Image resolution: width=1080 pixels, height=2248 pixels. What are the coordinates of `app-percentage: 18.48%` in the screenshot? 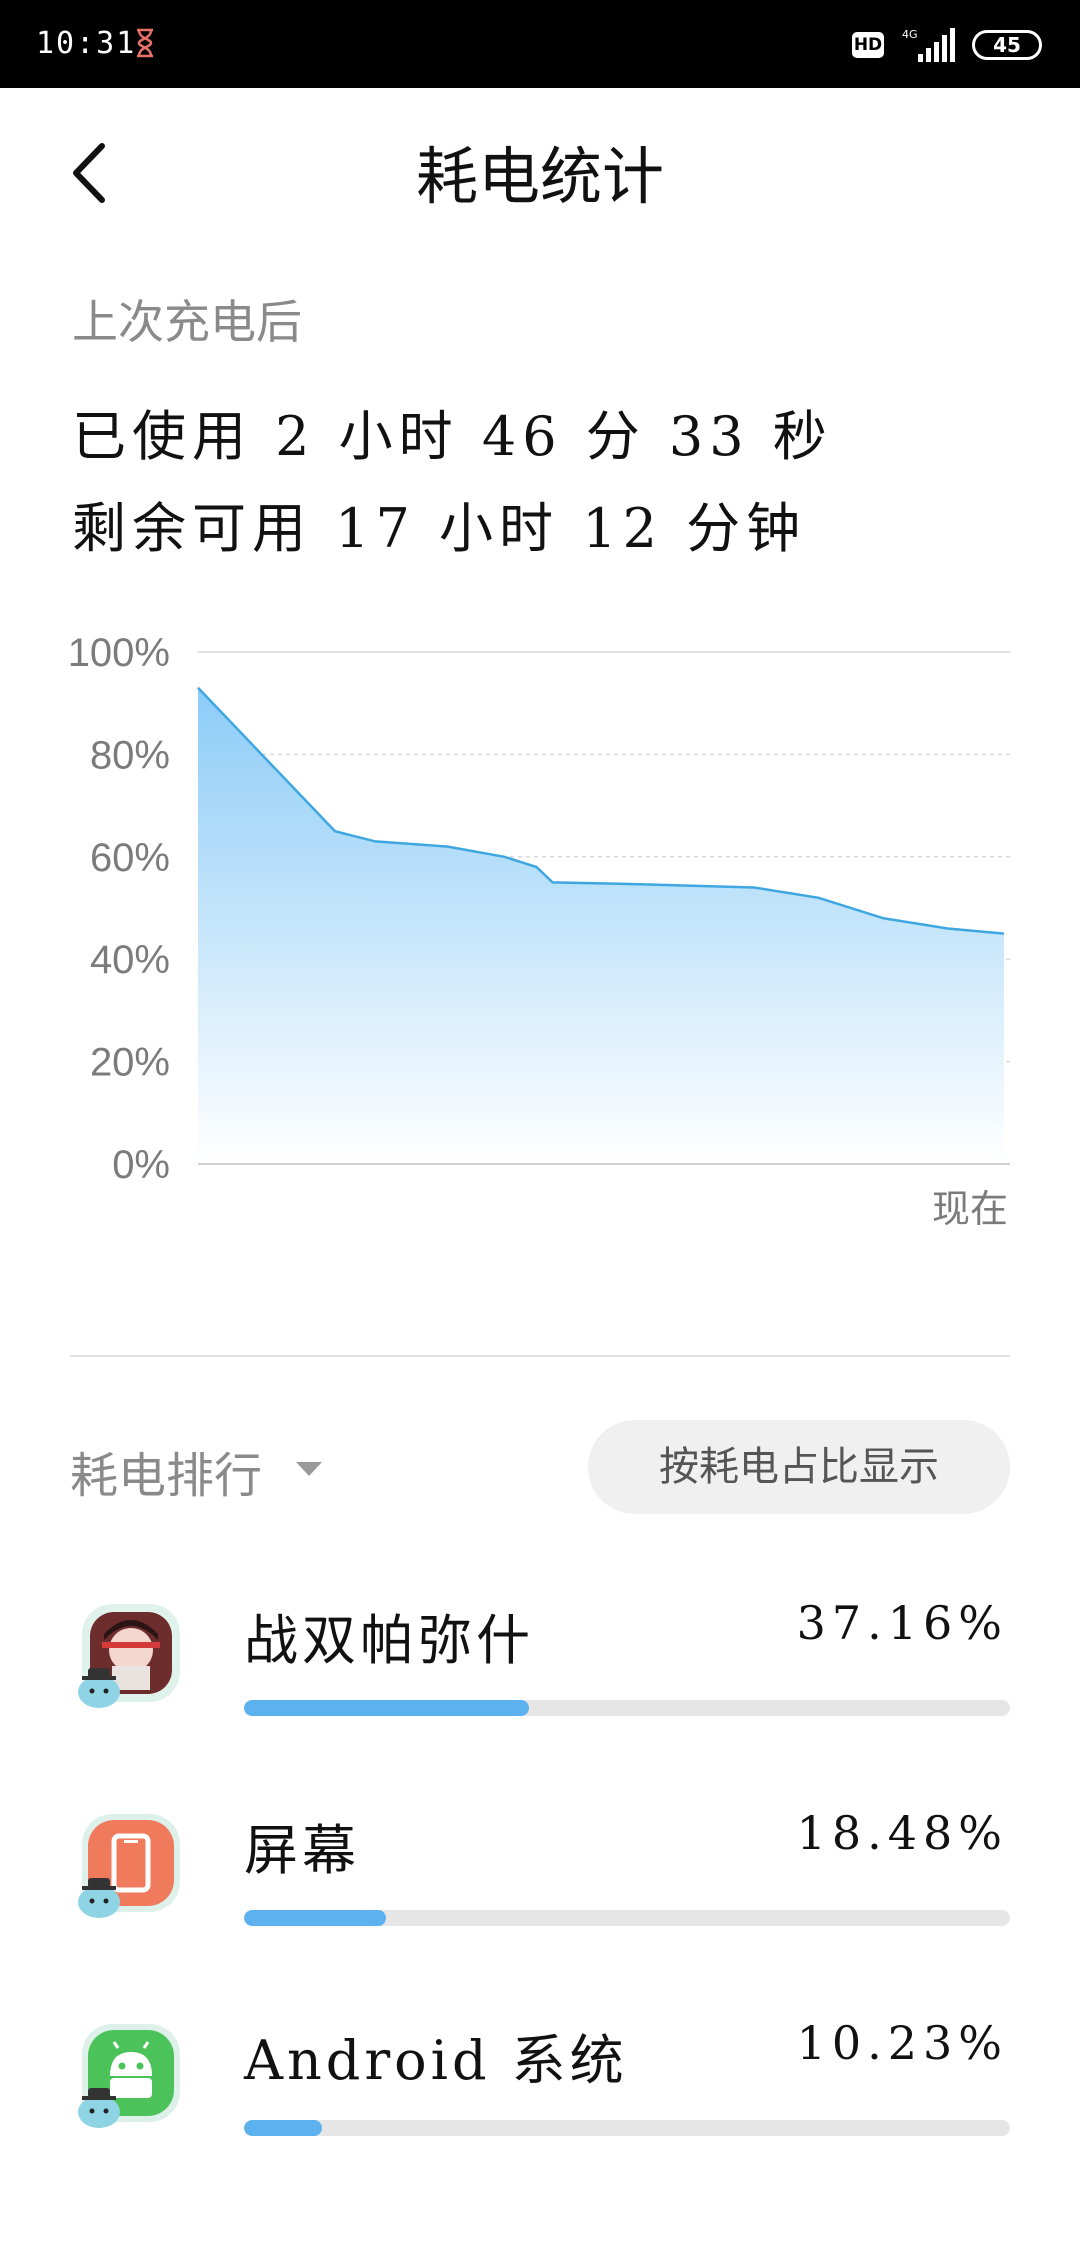 It's located at (902, 1833).